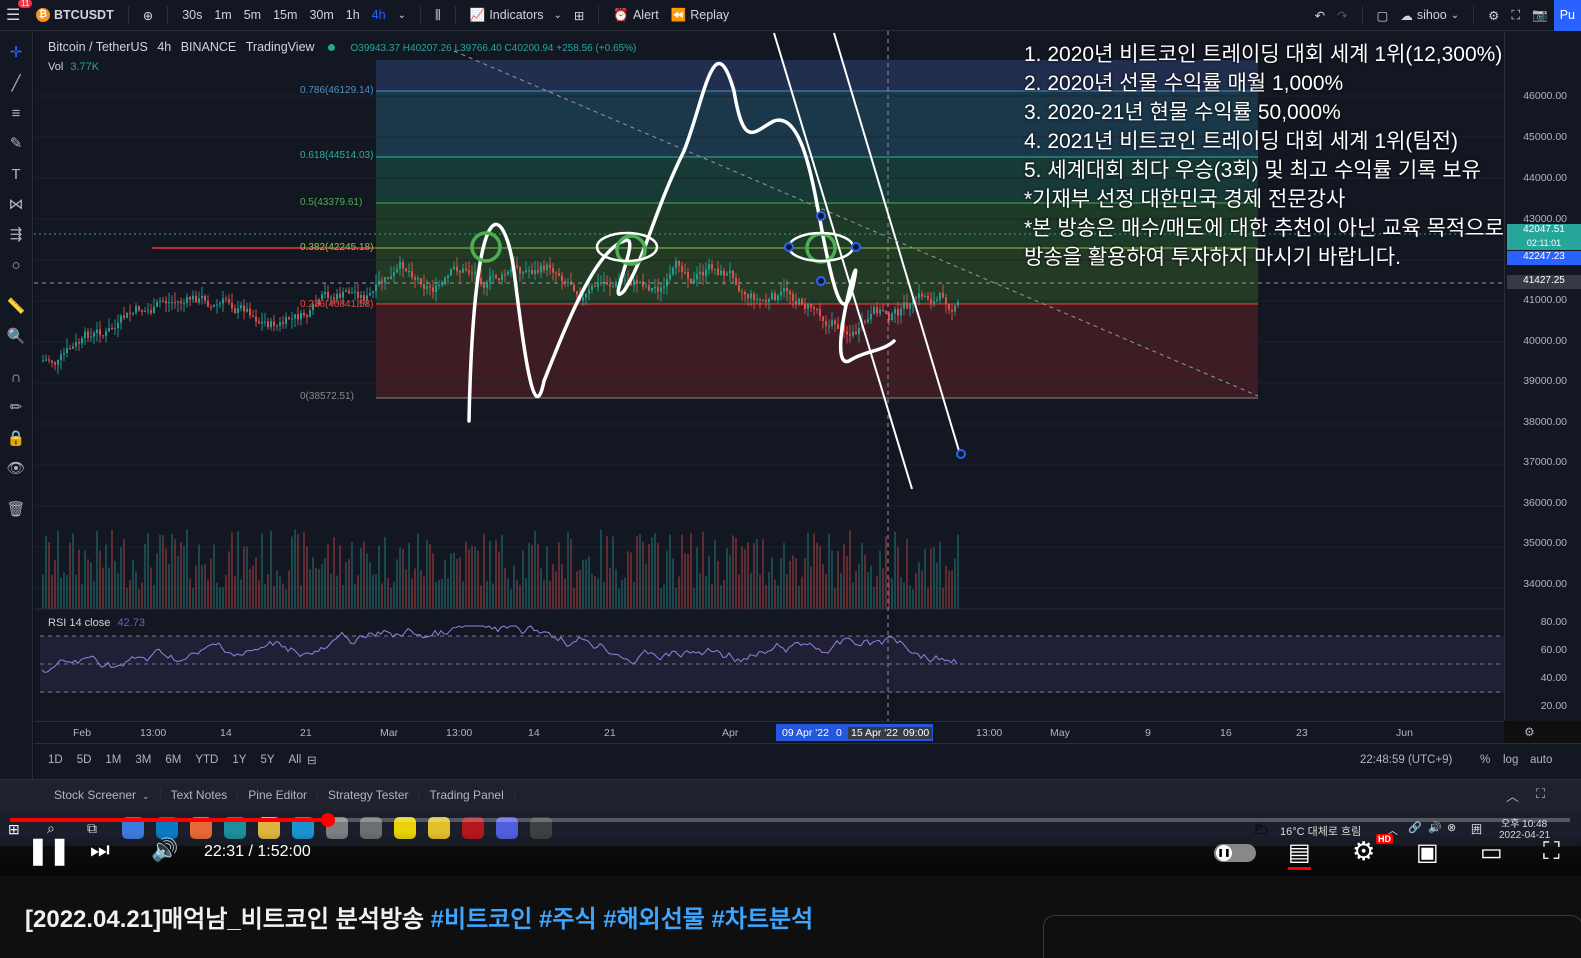  Describe the element at coordinates (1567, 15) in the screenshot. I see `publish-button: Pu` at that location.